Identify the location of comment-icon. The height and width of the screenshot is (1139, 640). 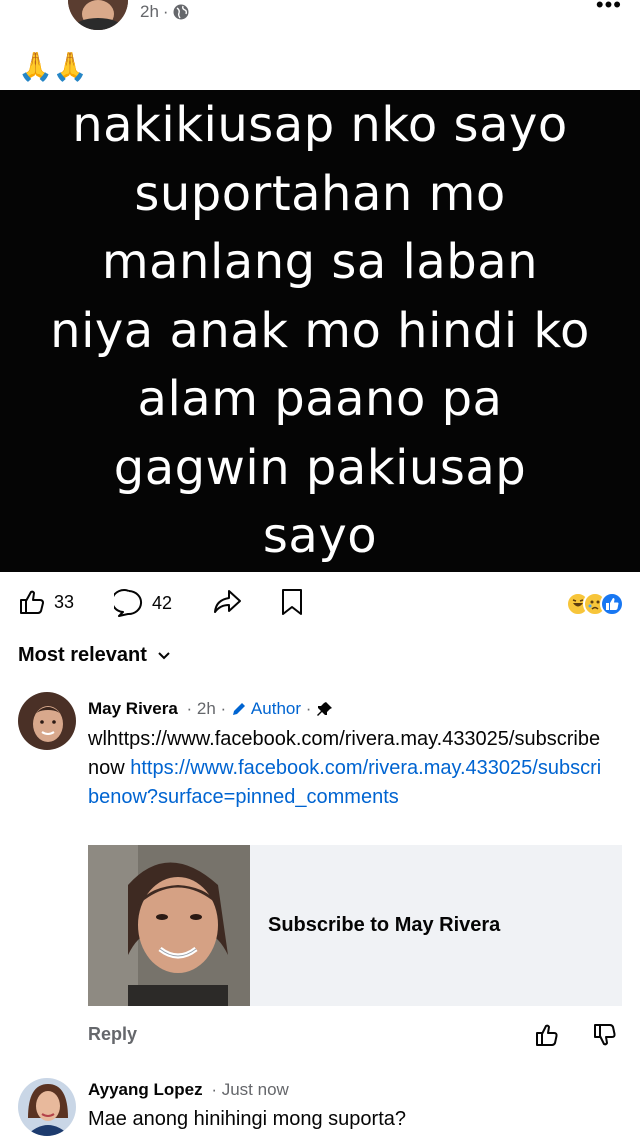
(128, 603).